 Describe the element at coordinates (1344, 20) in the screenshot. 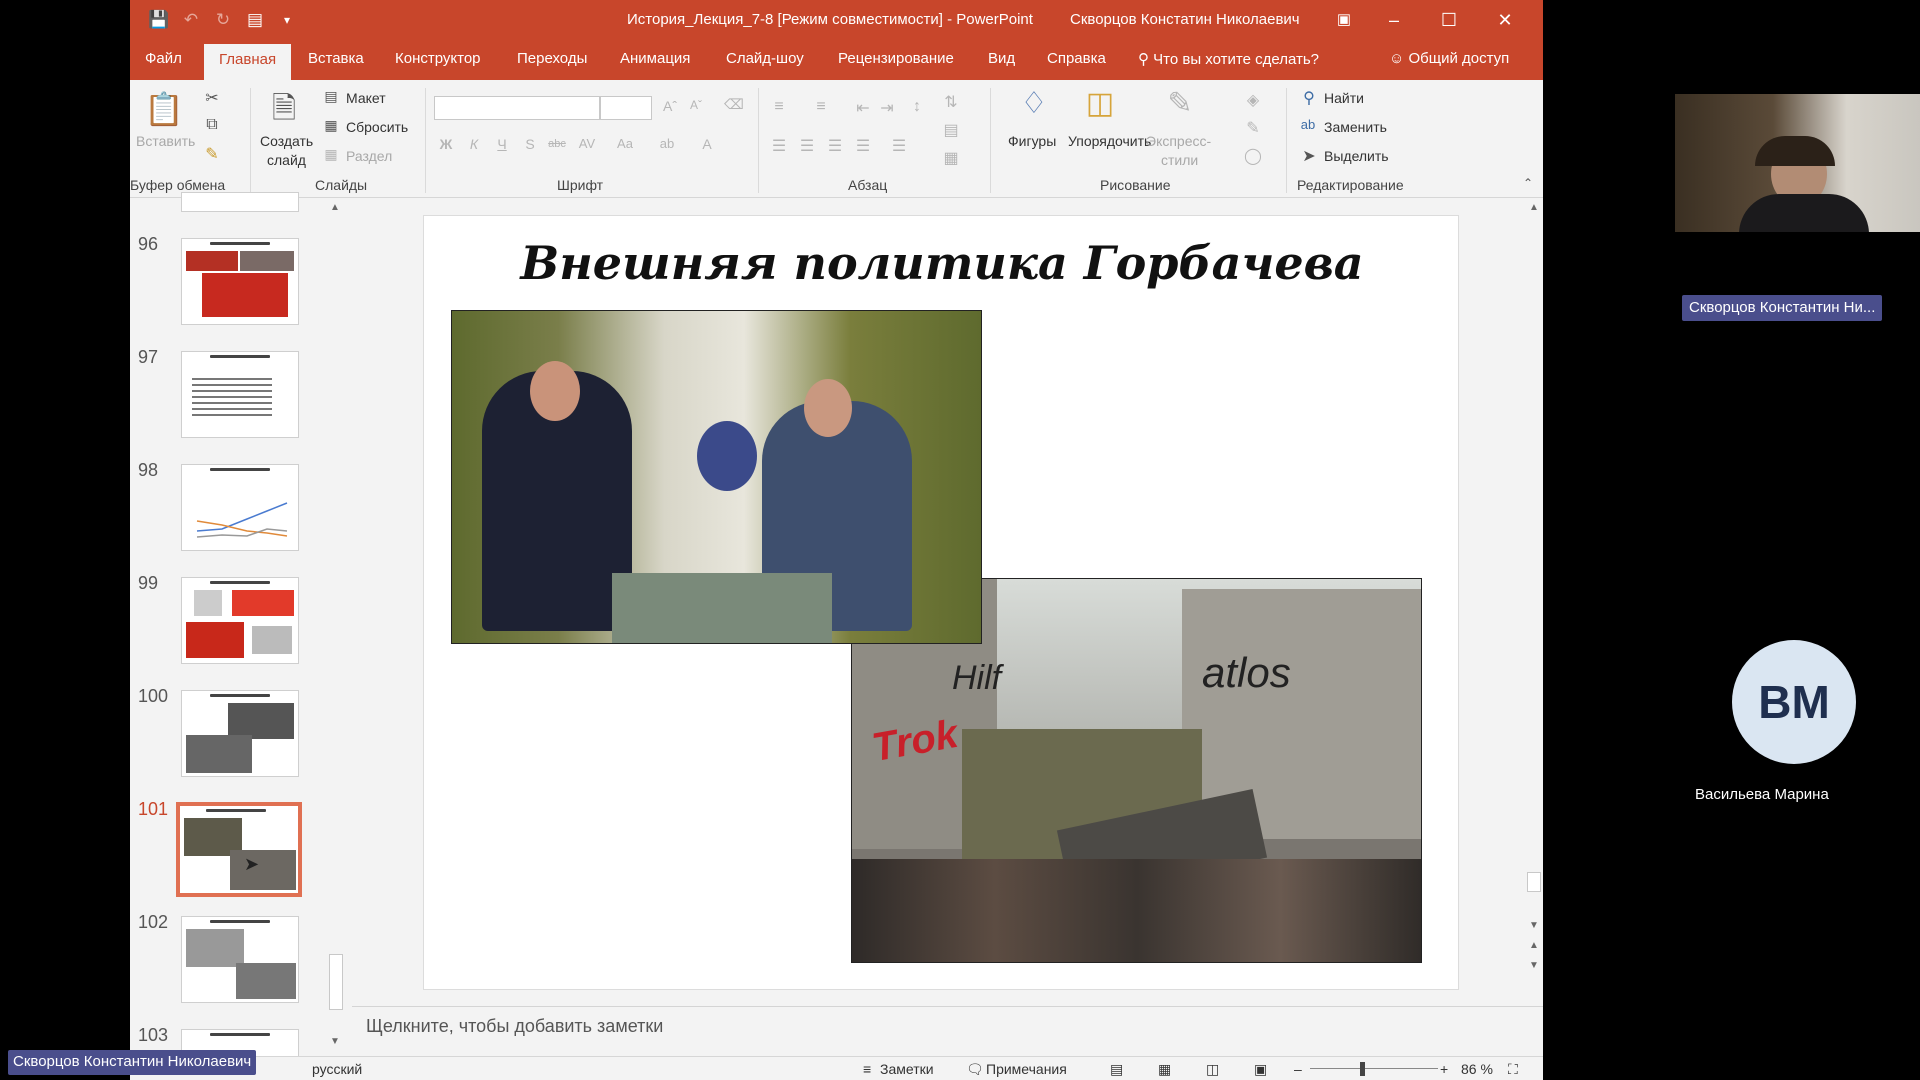

I see `ribbon-display-options-icon: ▣` at that location.